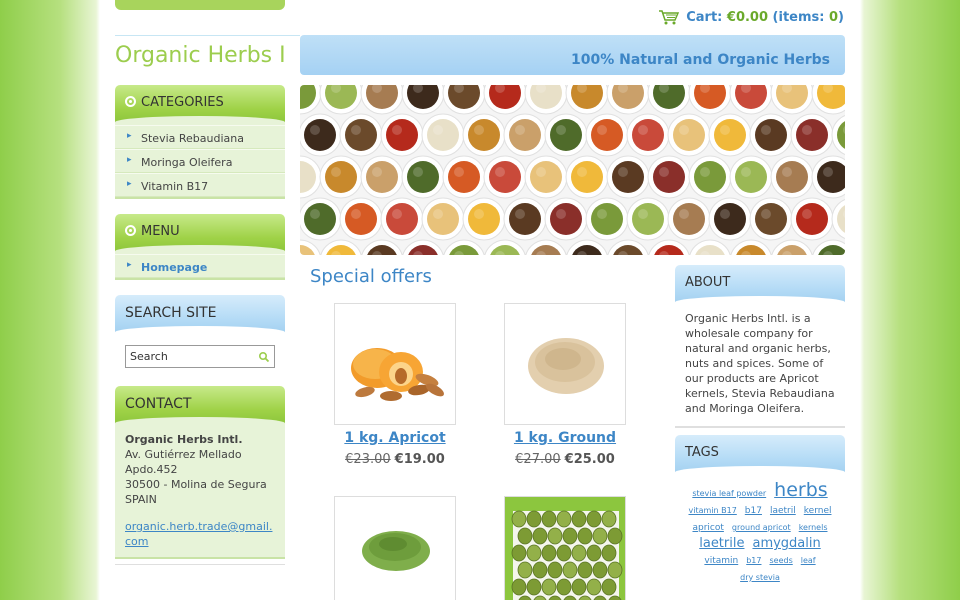 The width and height of the screenshot is (960, 600). I want to click on about-header: ABOUT, so click(760, 285).